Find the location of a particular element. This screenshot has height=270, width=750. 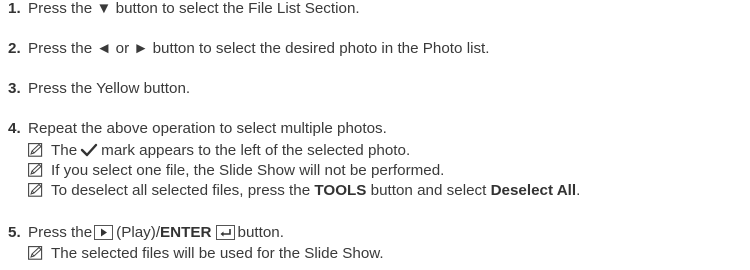

note-text-end: . is located at coordinates (578, 190).